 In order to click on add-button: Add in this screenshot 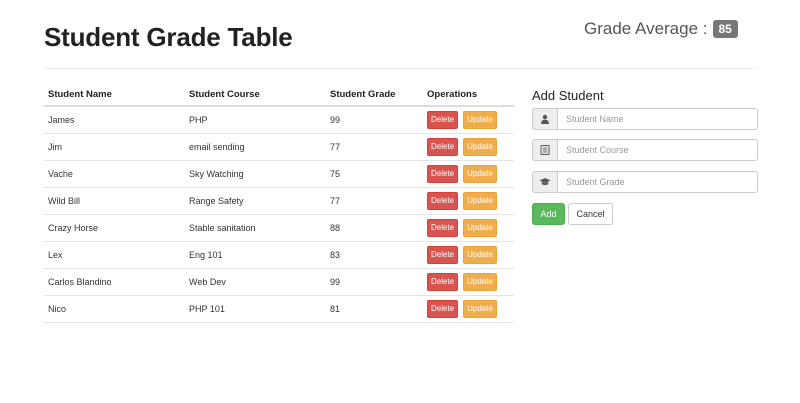, I will do `click(548, 214)`.